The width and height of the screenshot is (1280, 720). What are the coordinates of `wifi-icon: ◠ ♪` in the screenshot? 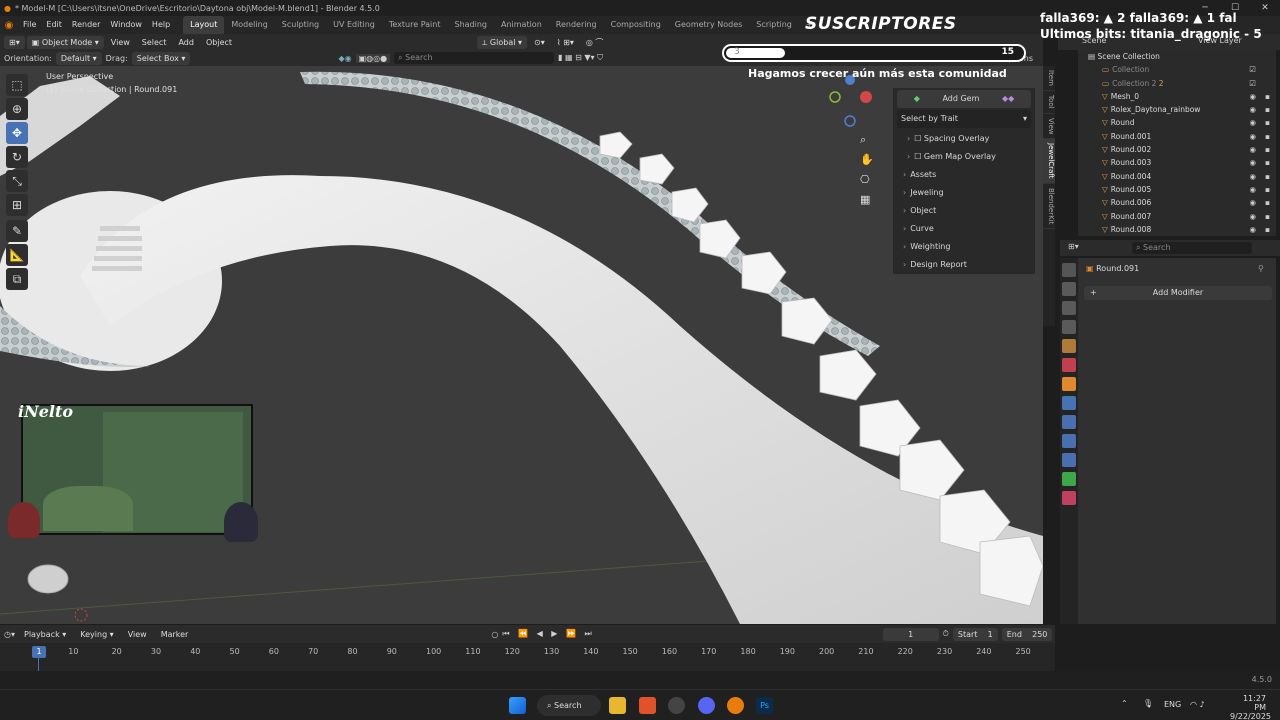 It's located at (1197, 704).